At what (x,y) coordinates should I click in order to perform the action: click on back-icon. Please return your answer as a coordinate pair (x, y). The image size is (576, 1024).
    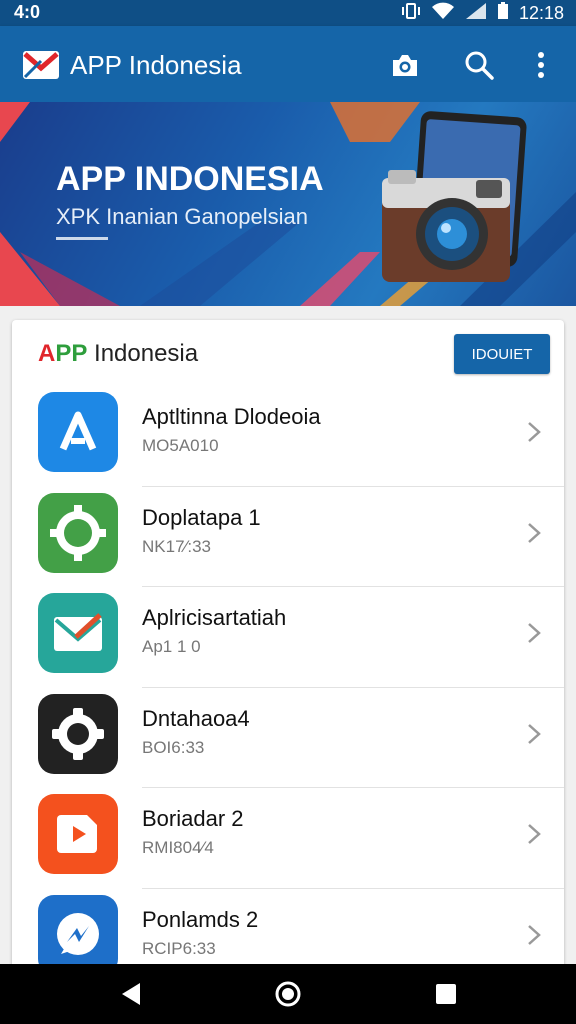
    Looking at the image, I should click on (130, 994).